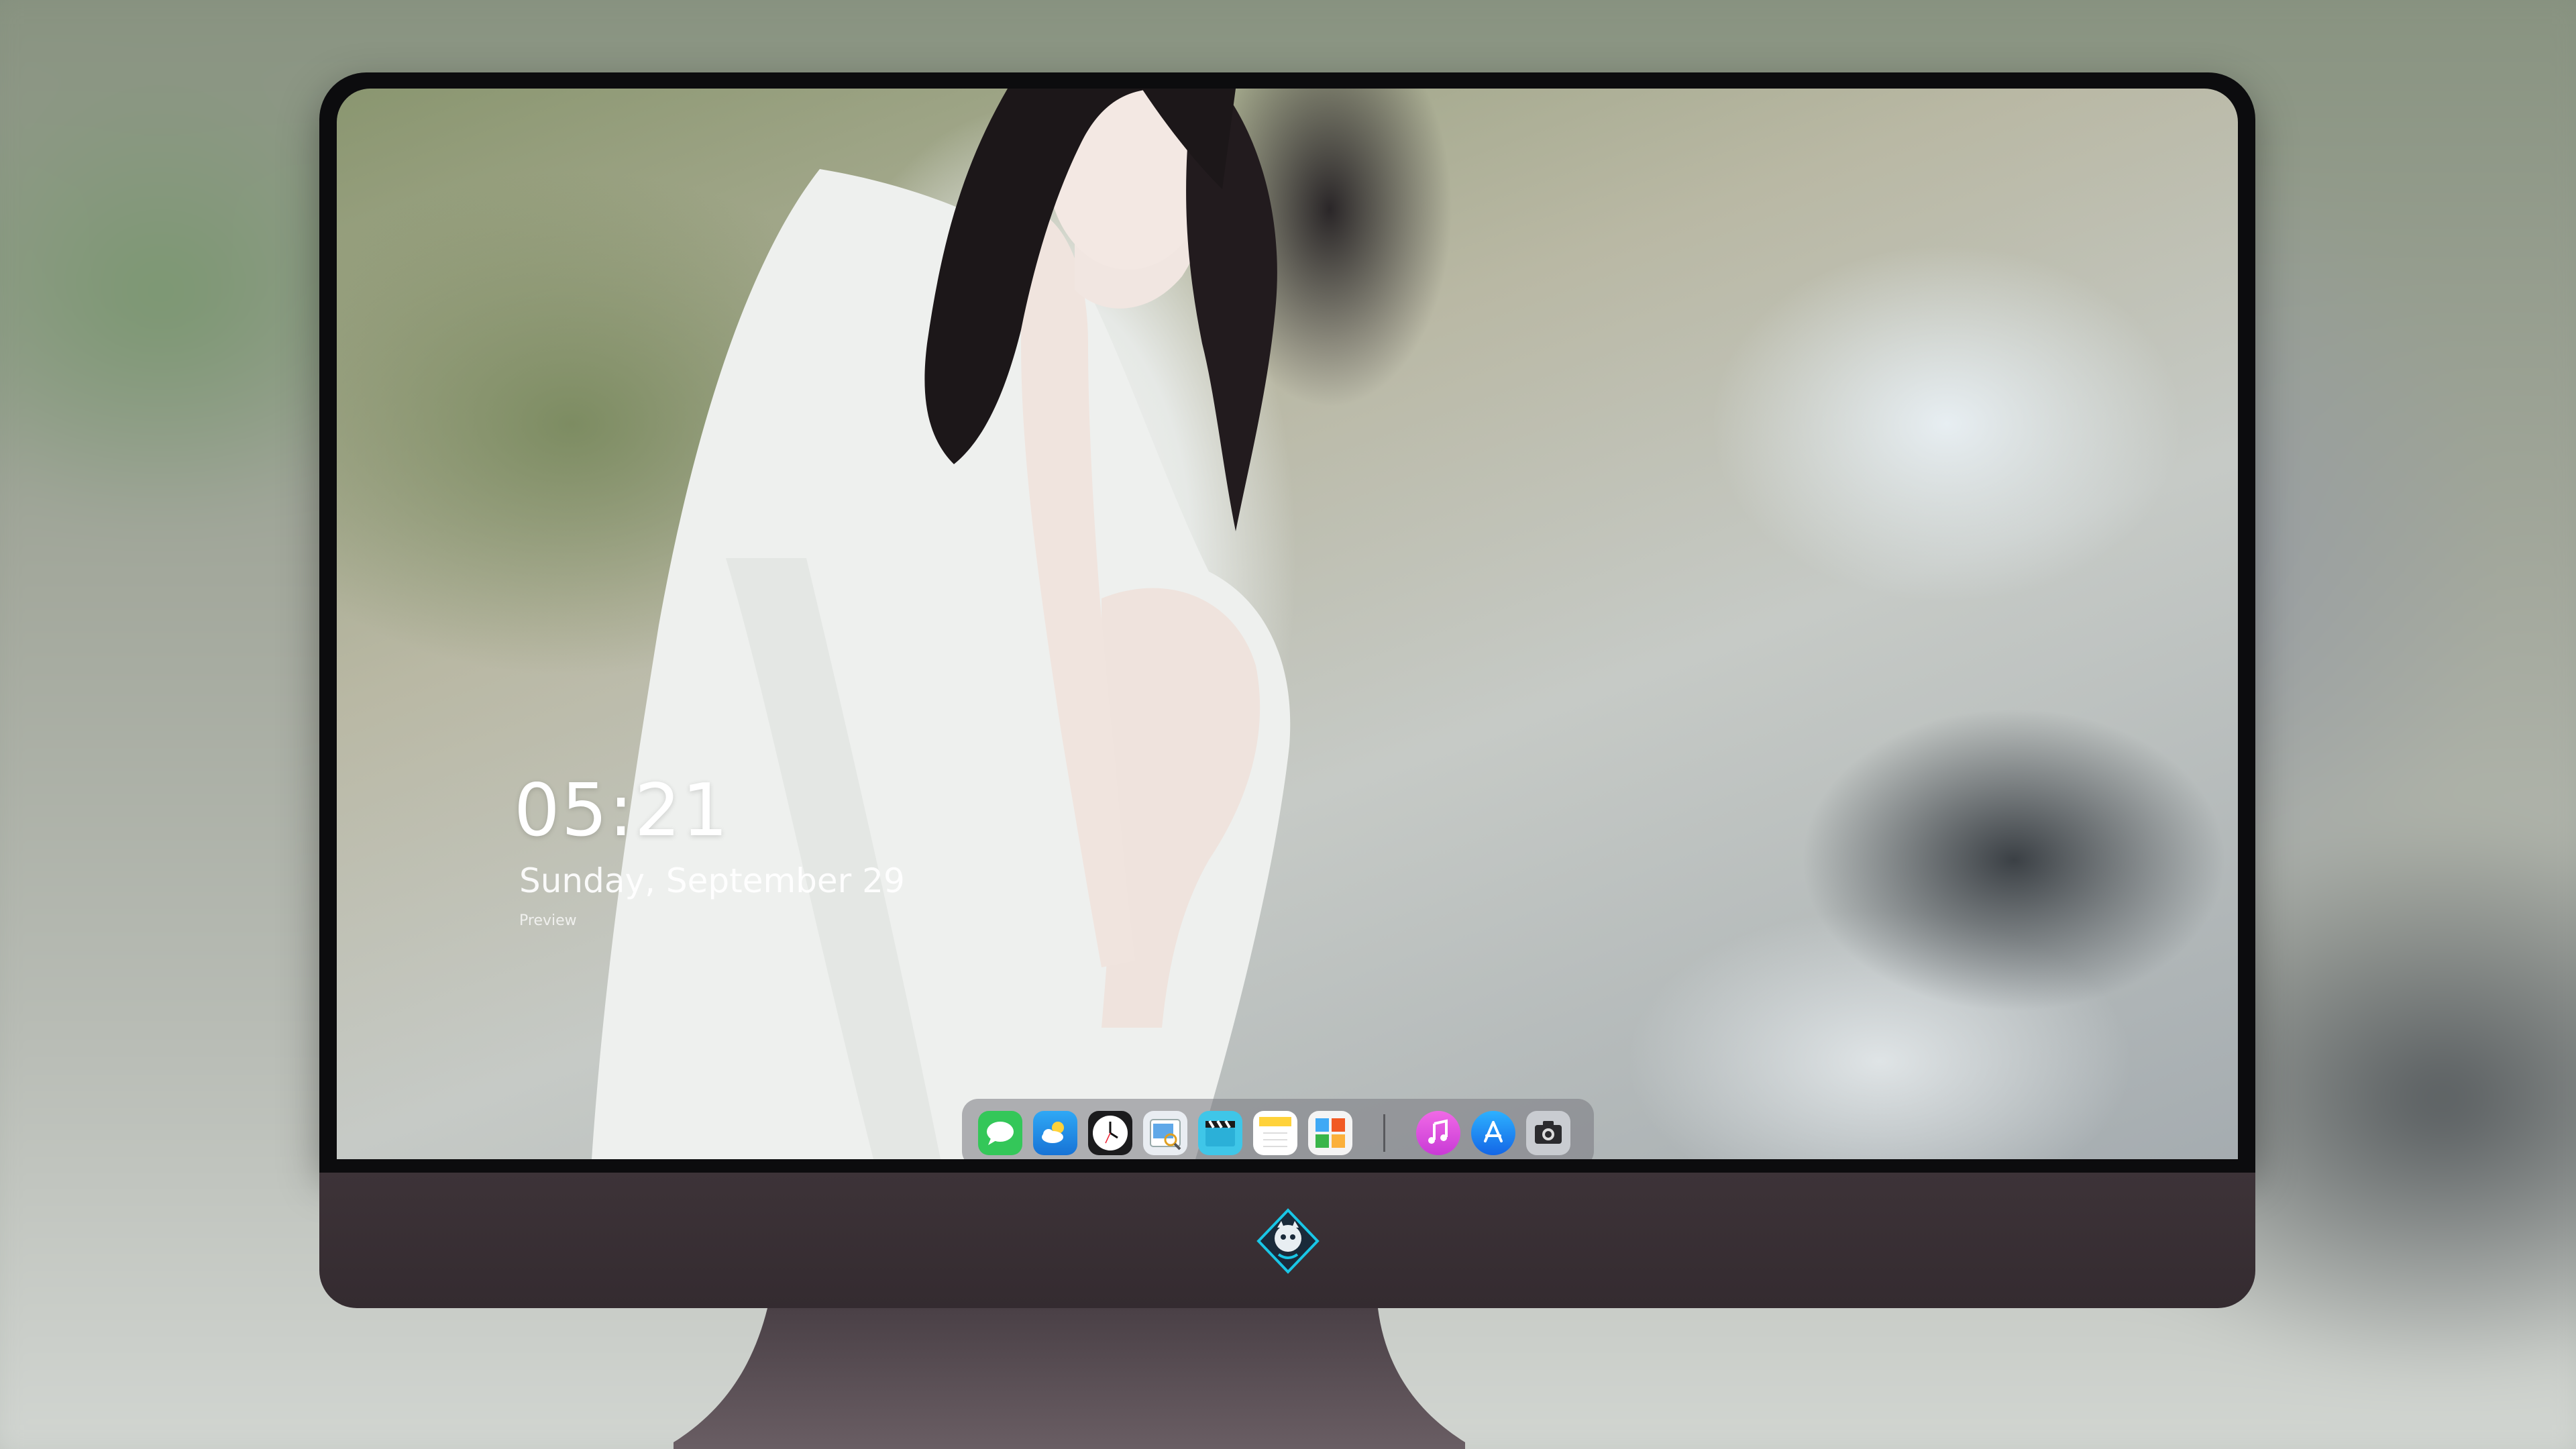  Describe the element at coordinates (1438, 1133) in the screenshot. I see `music-icon` at that location.